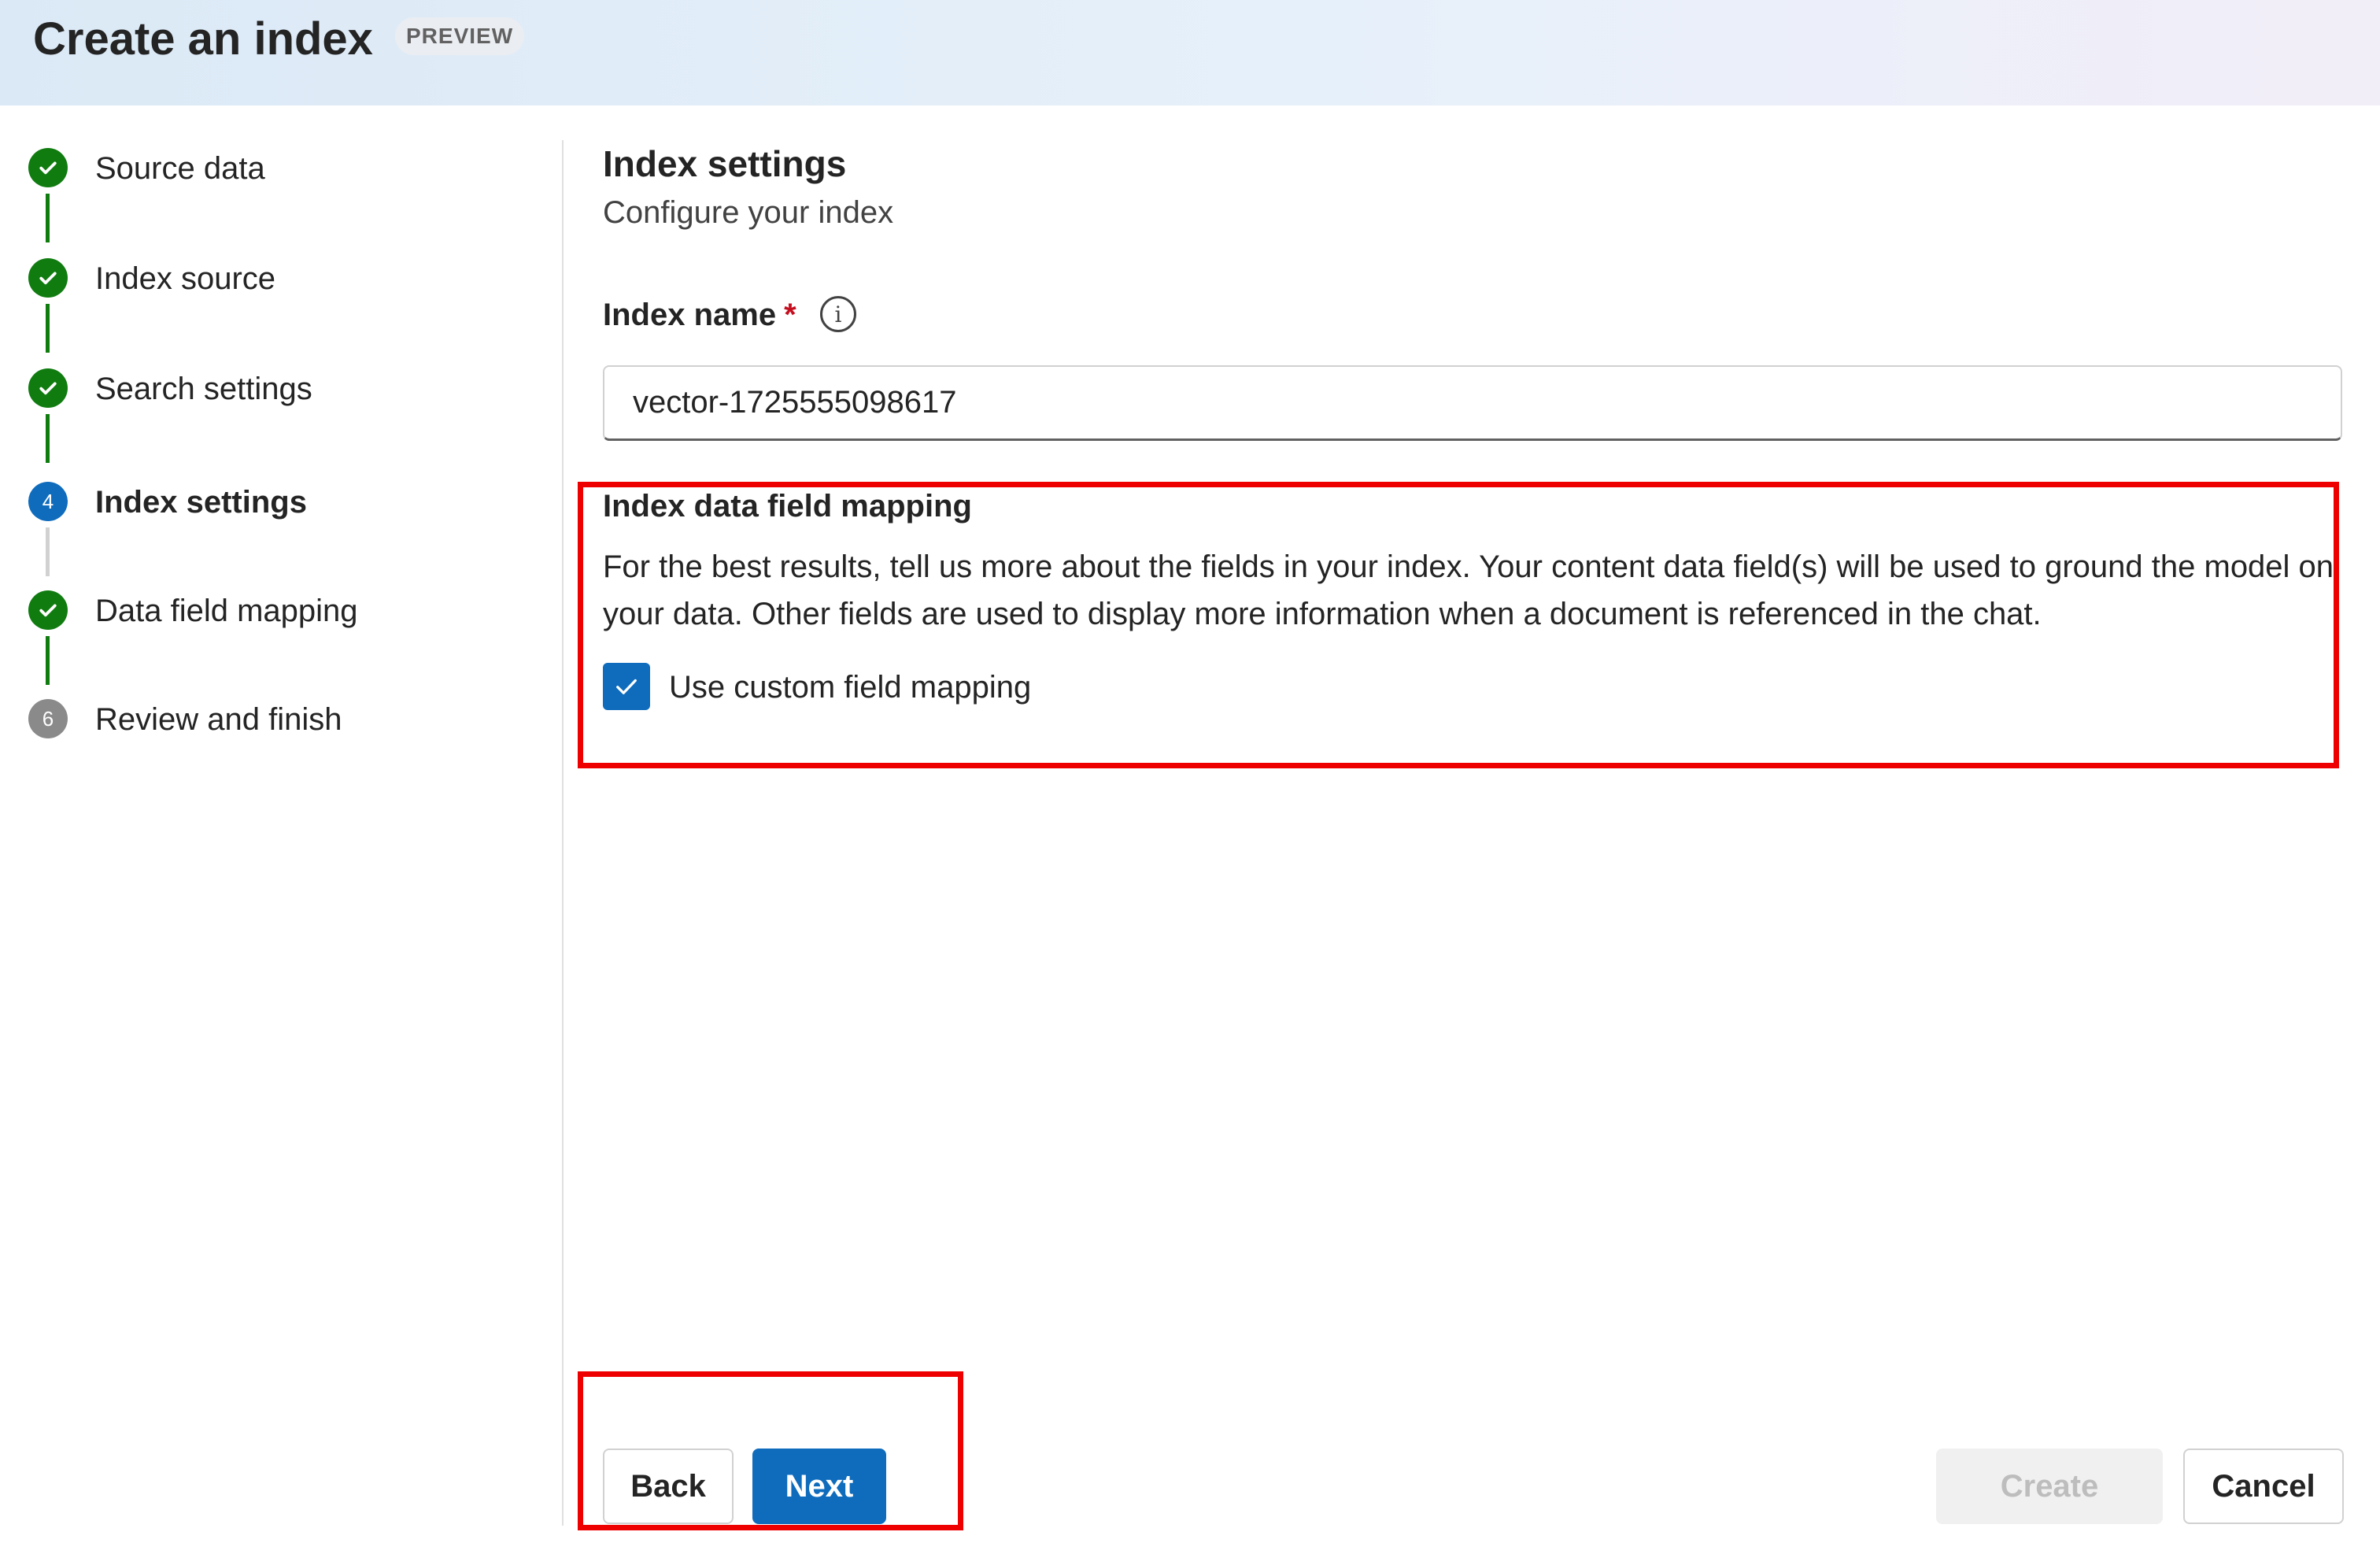 Image resolution: width=2380 pixels, height=1554 pixels. What do you see at coordinates (226, 611) in the screenshot?
I see `step-label: Data field mapping` at bounding box center [226, 611].